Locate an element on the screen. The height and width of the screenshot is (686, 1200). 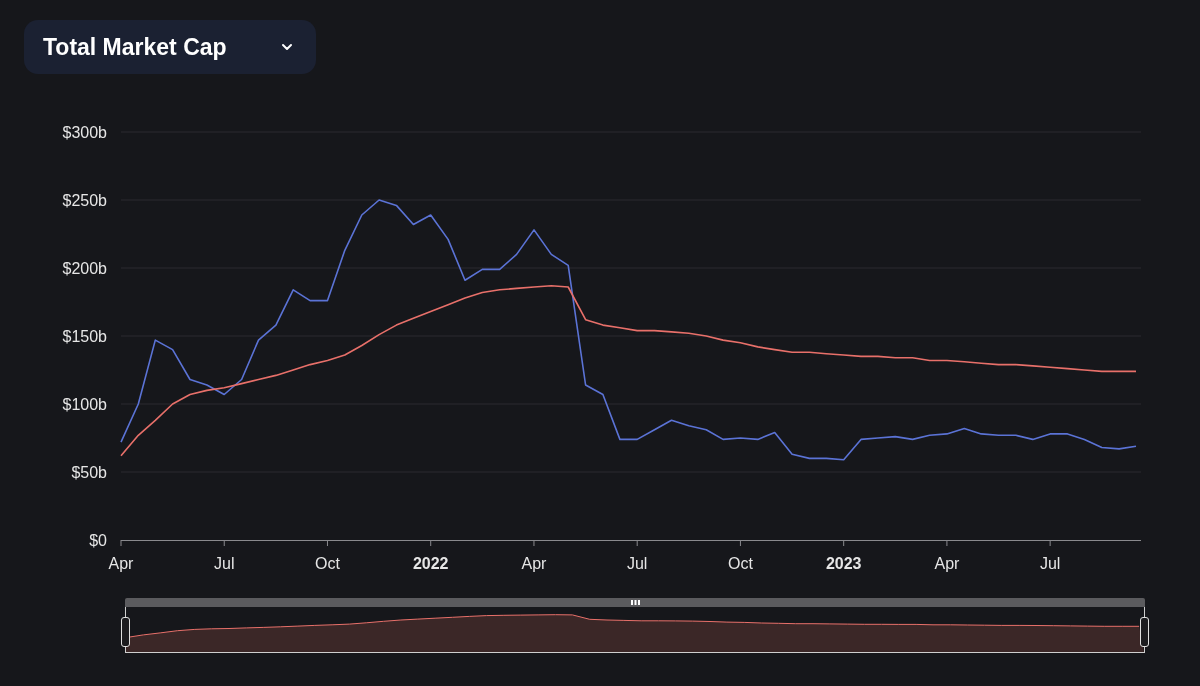
metric-dropdown: Total Market Cap is located at coordinates (170, 47).